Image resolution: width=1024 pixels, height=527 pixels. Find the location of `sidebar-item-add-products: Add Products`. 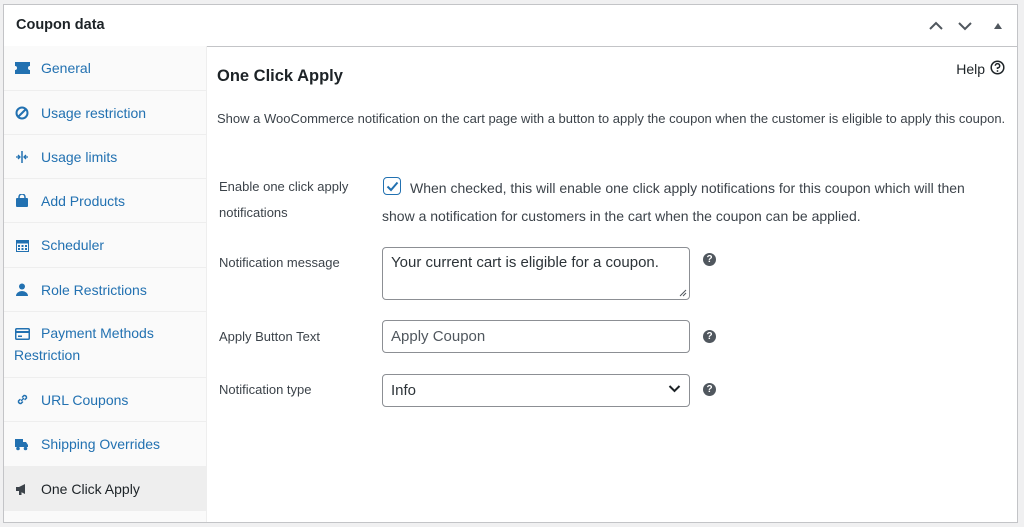

sidebar-item-add-products: Add Products is located at coordinates (105, 201).